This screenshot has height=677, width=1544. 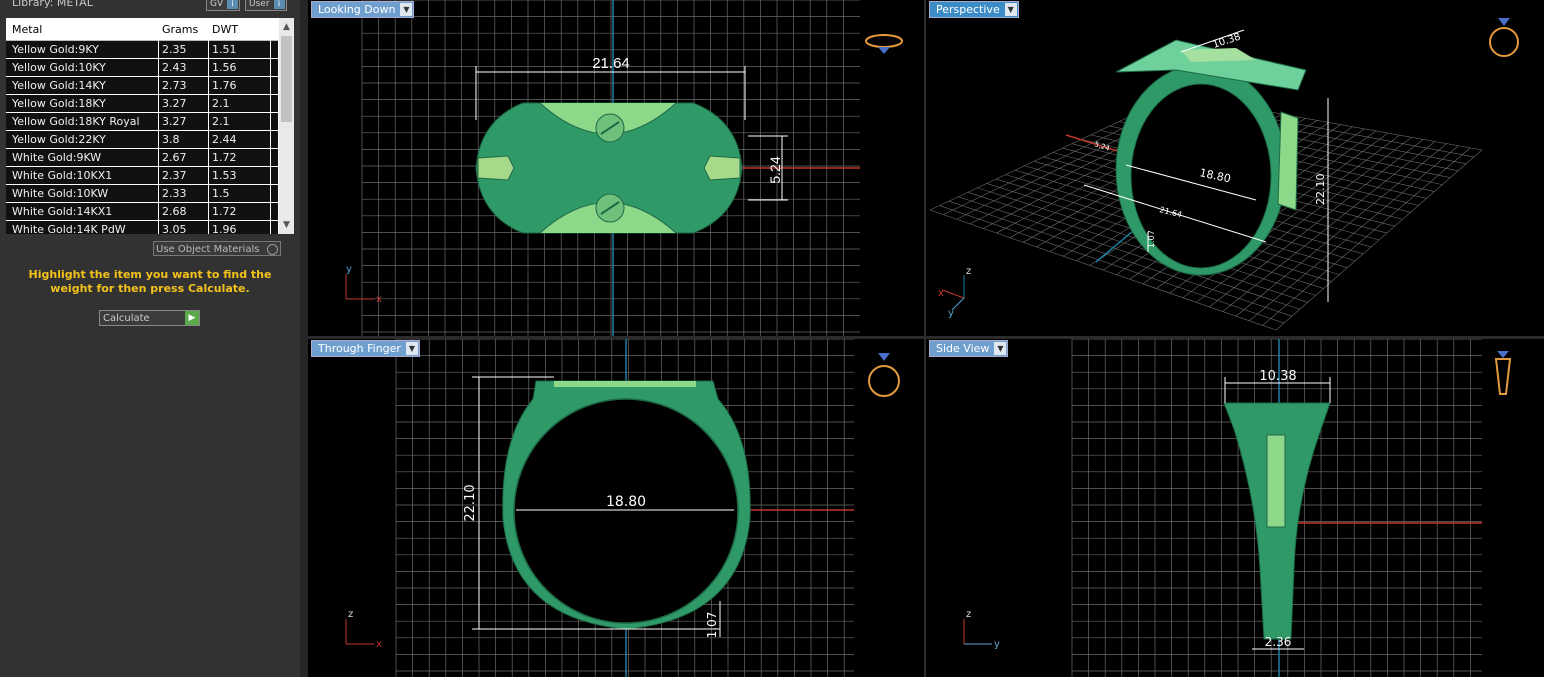 What do you see at coordinates (286, 27) in the screenshot?
I see `scroll-up-icon: ▲` at bounding box center [286, 27].